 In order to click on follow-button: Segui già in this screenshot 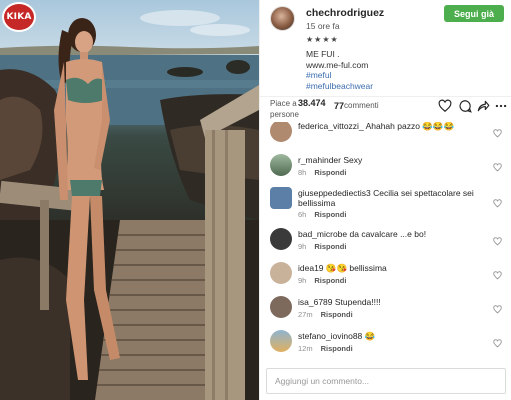, I will do `click(474, 13)`.